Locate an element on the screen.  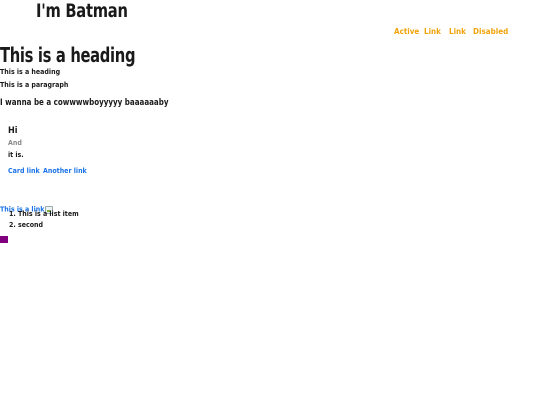
card-link: Card link is located at coordinates (24, 171).